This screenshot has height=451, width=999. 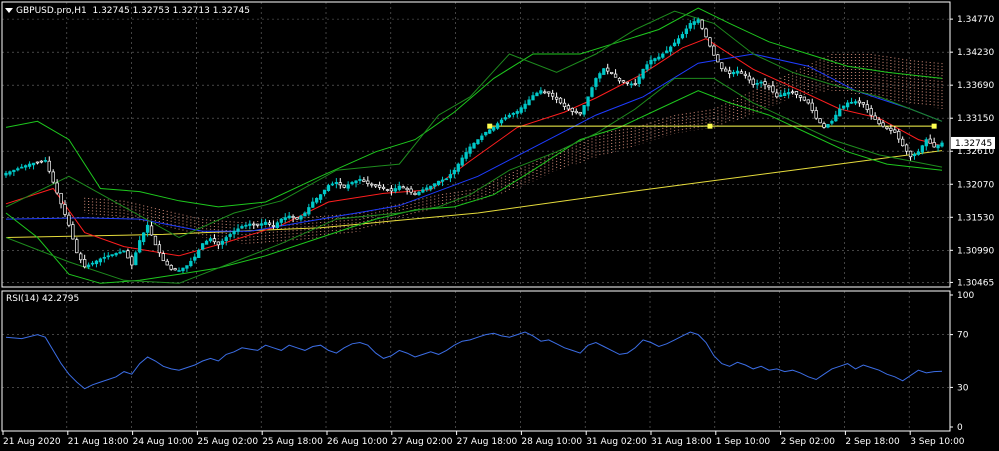 I want to click on price-tick-label: 1.34230, so click(x=975, y=53).